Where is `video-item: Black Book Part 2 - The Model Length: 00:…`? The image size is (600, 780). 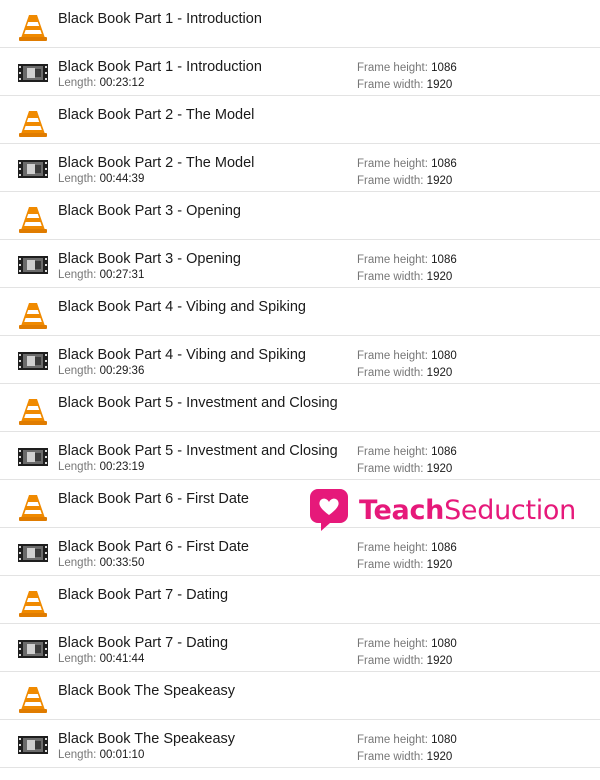
video-item: Black Book Part 2 - The Model Length: 00:… is located at coordinates (300, 168).